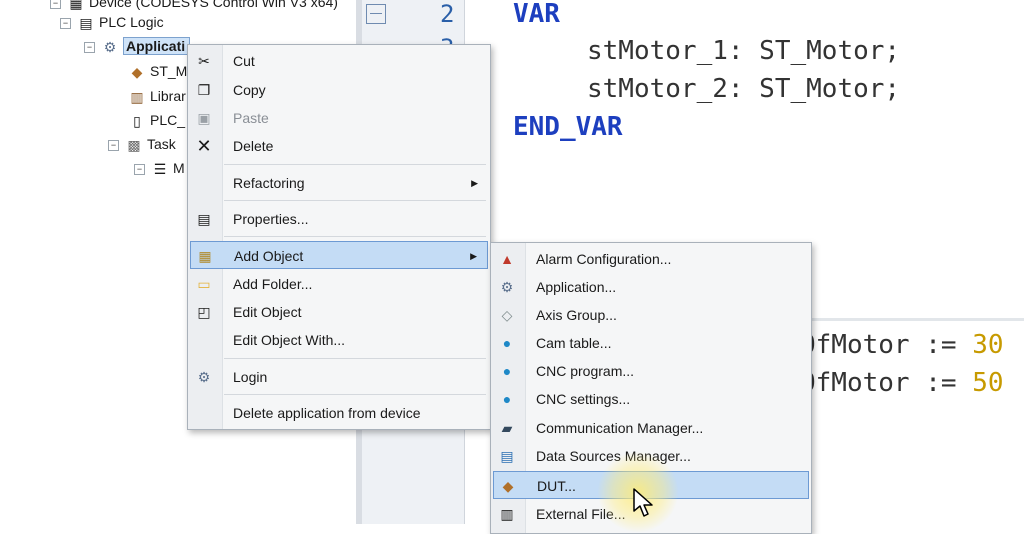 The width and height of the screenshot is (1024, 534). What do you see at coordinates (86, 23) in the screenshot?
I see `plc-logic-icon: ▤` at bounding box center [86, 23].